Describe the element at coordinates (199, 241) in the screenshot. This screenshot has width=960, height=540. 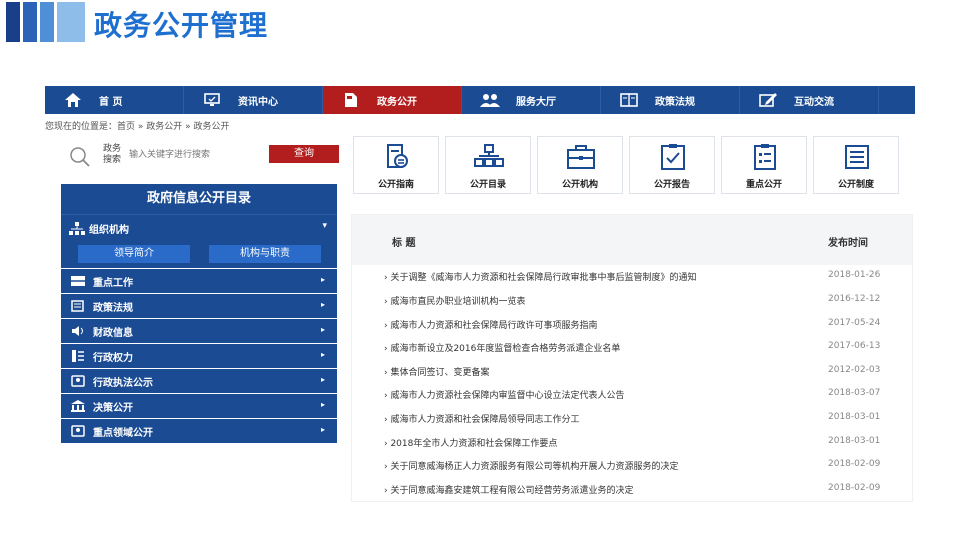
I see `directory-org-section: 组织机构 ▾ 领导简介 机构与职责` at that location.